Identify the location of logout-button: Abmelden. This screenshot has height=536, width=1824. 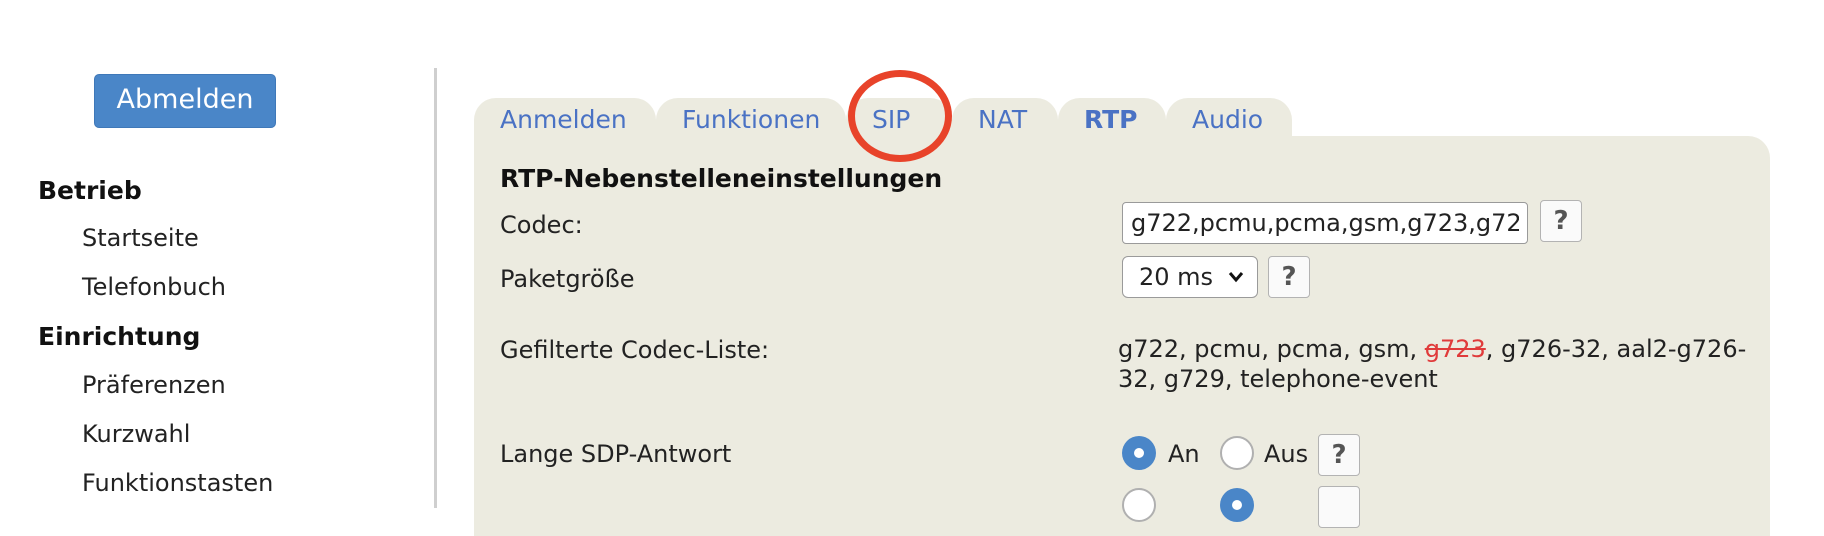
(185, 101).